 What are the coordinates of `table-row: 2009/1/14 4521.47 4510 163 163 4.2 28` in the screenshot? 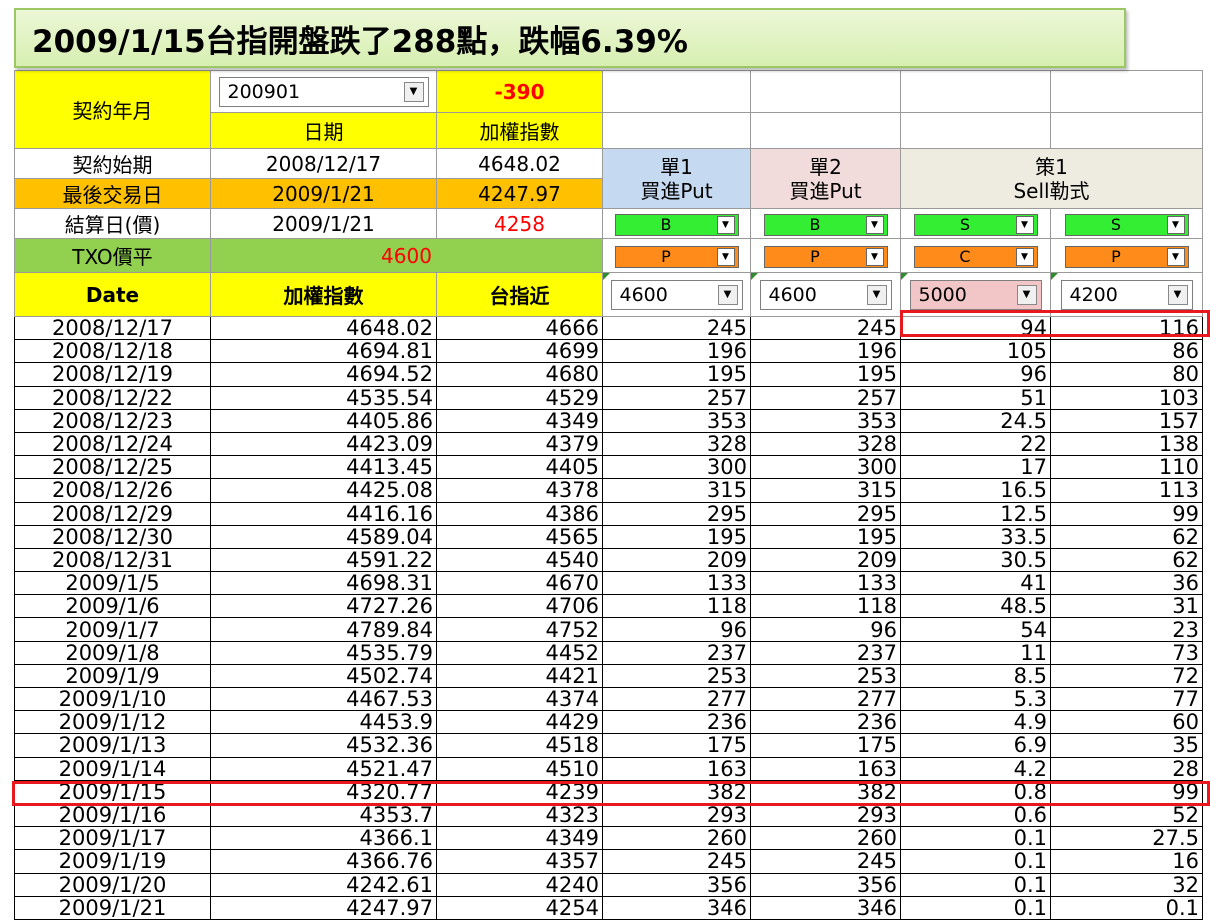 It's located at (608, 768).